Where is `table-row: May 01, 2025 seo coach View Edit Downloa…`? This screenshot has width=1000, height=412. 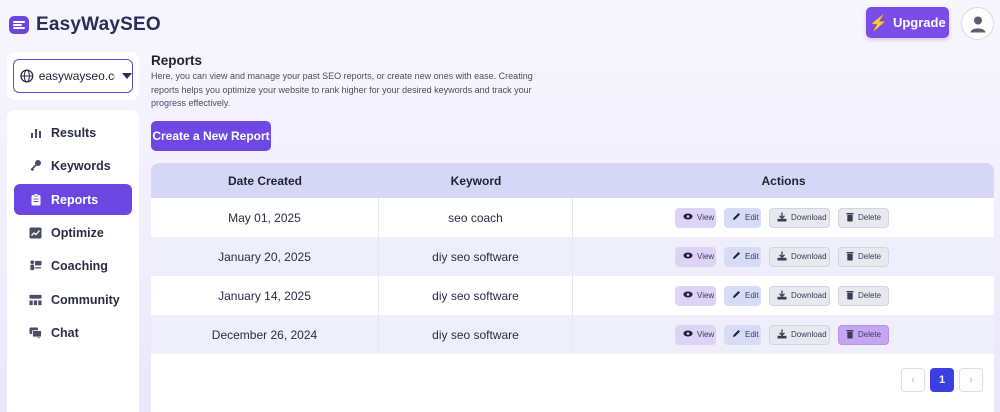
table-row: May 01, 2025 seo coach View Edit Downloa… is located at coordinates (572, 217).